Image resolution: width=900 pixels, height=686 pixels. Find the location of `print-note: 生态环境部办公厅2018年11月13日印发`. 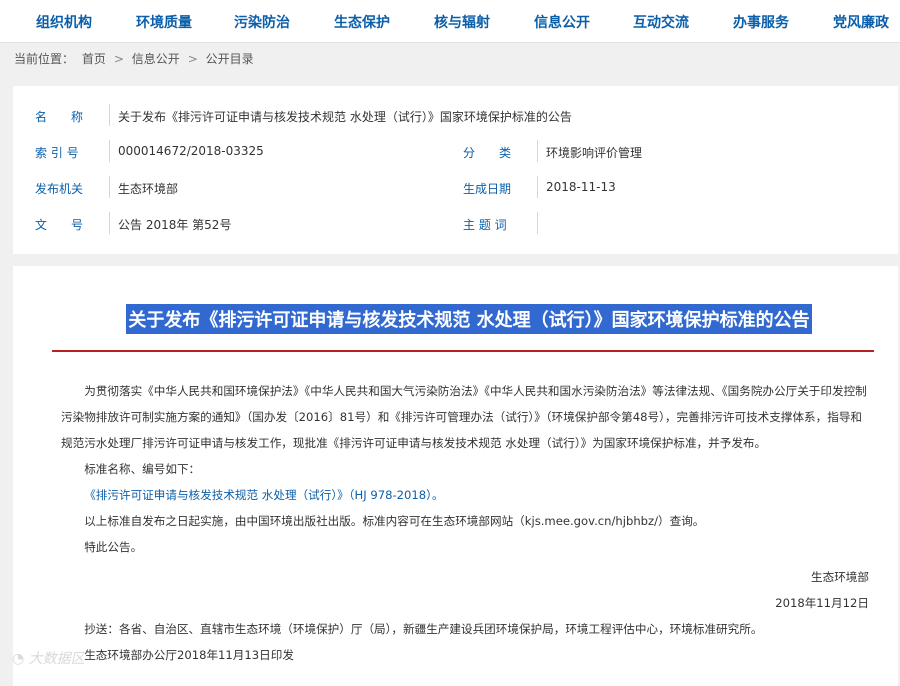

print-note: 生态环境部办公厅2018年11月13日印发 is located at coordinates (189, 655).